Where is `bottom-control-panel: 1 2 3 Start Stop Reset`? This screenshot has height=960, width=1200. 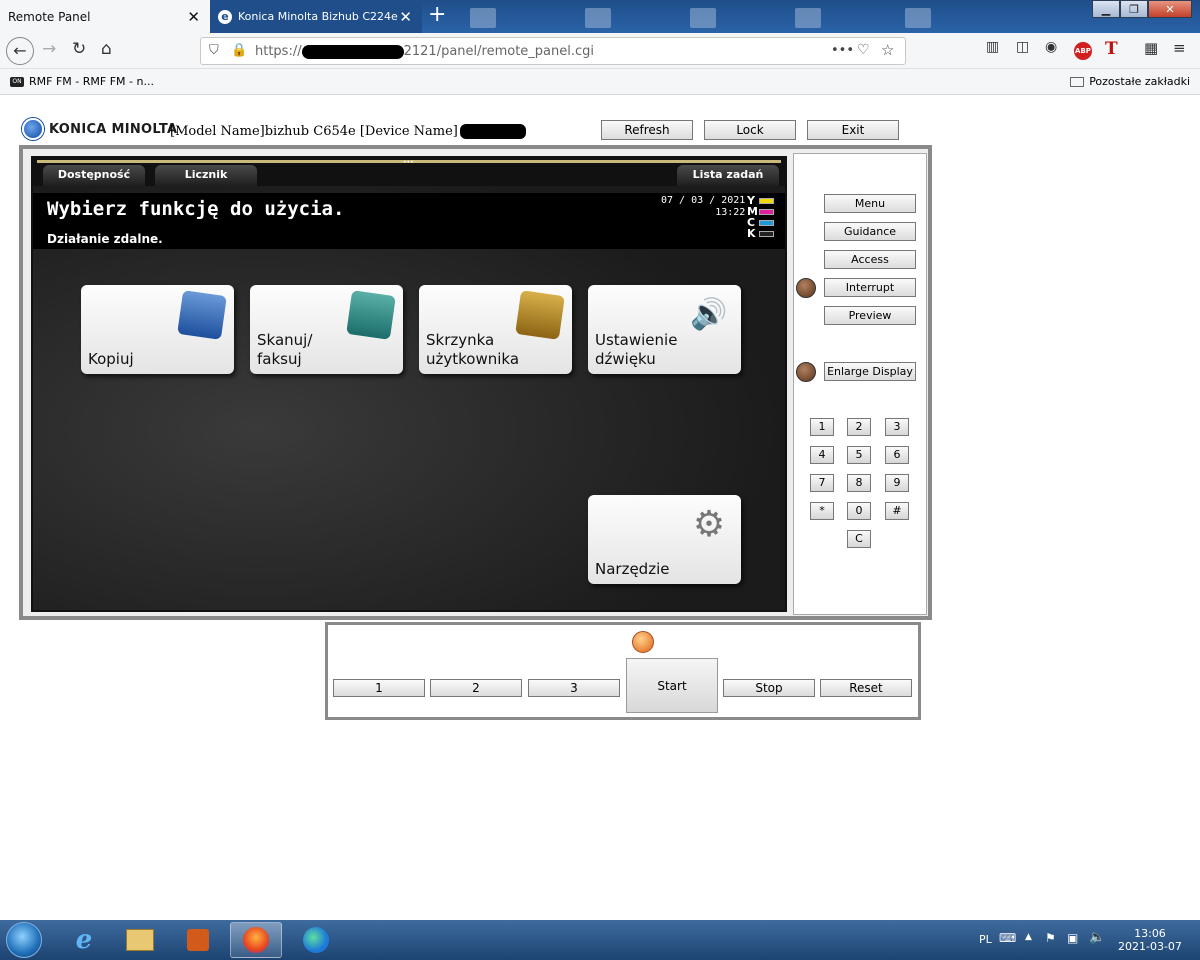 bottom-control-panel: 1 2 3 Start Stop Reset is located at coordinates (623, 671).